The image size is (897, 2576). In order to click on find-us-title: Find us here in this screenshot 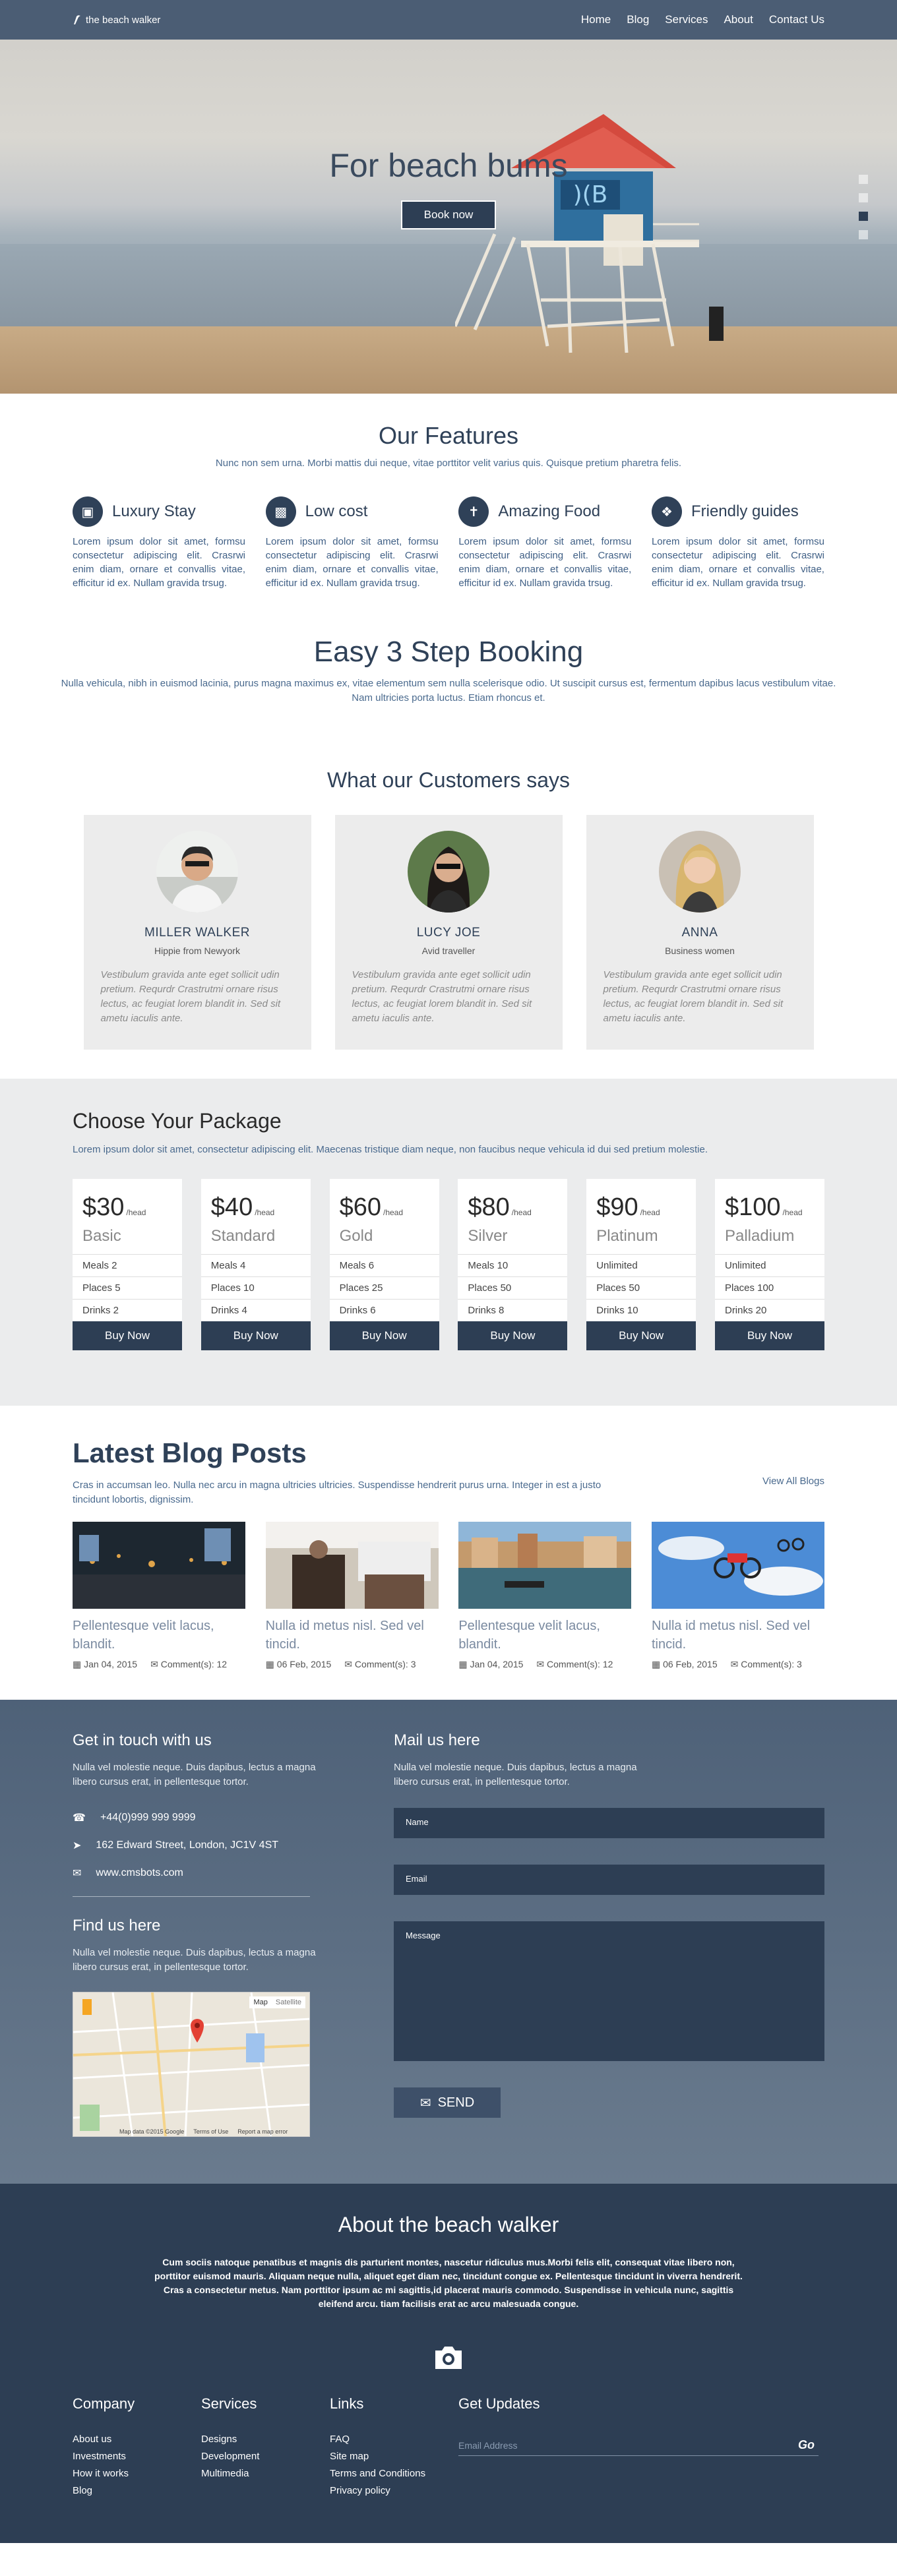, I will do `click(117, 1926)`.